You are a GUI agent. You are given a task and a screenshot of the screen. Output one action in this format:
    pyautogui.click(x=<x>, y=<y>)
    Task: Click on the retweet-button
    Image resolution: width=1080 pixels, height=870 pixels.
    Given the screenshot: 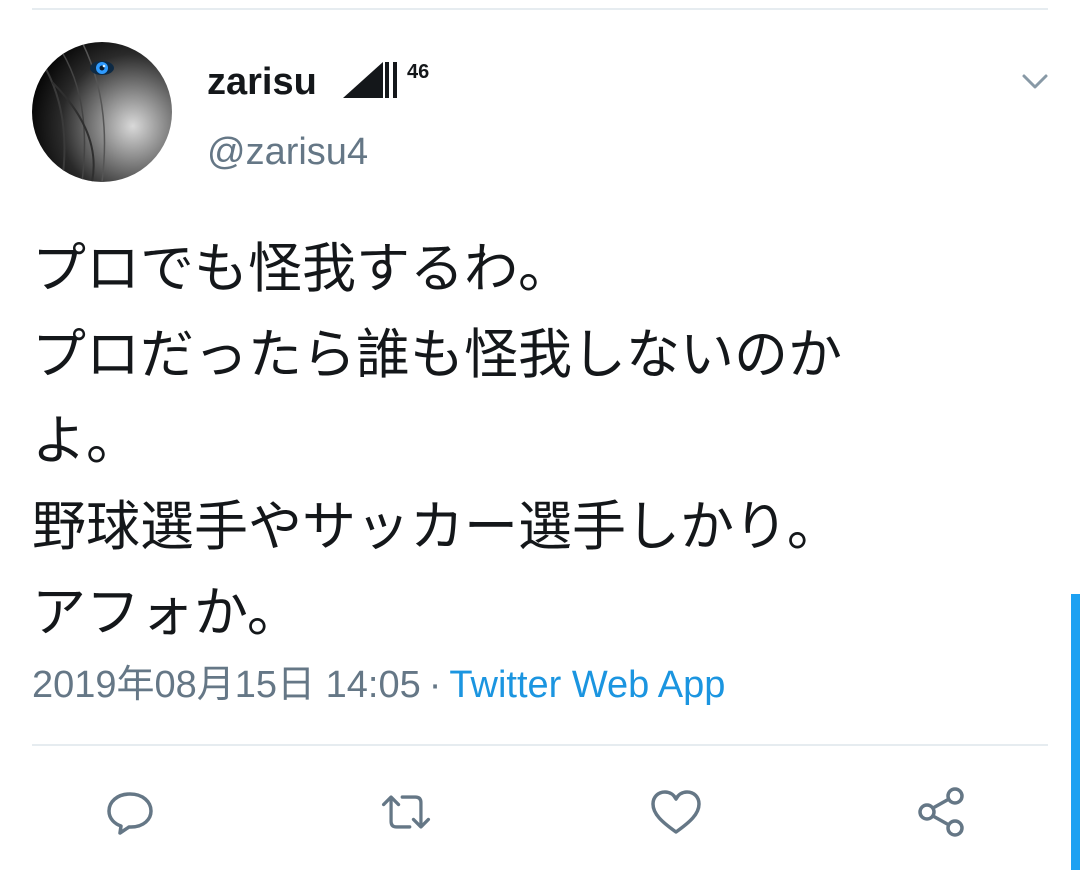 What is the action you would take?
    pyautogui.click(x=406, y=812)
    